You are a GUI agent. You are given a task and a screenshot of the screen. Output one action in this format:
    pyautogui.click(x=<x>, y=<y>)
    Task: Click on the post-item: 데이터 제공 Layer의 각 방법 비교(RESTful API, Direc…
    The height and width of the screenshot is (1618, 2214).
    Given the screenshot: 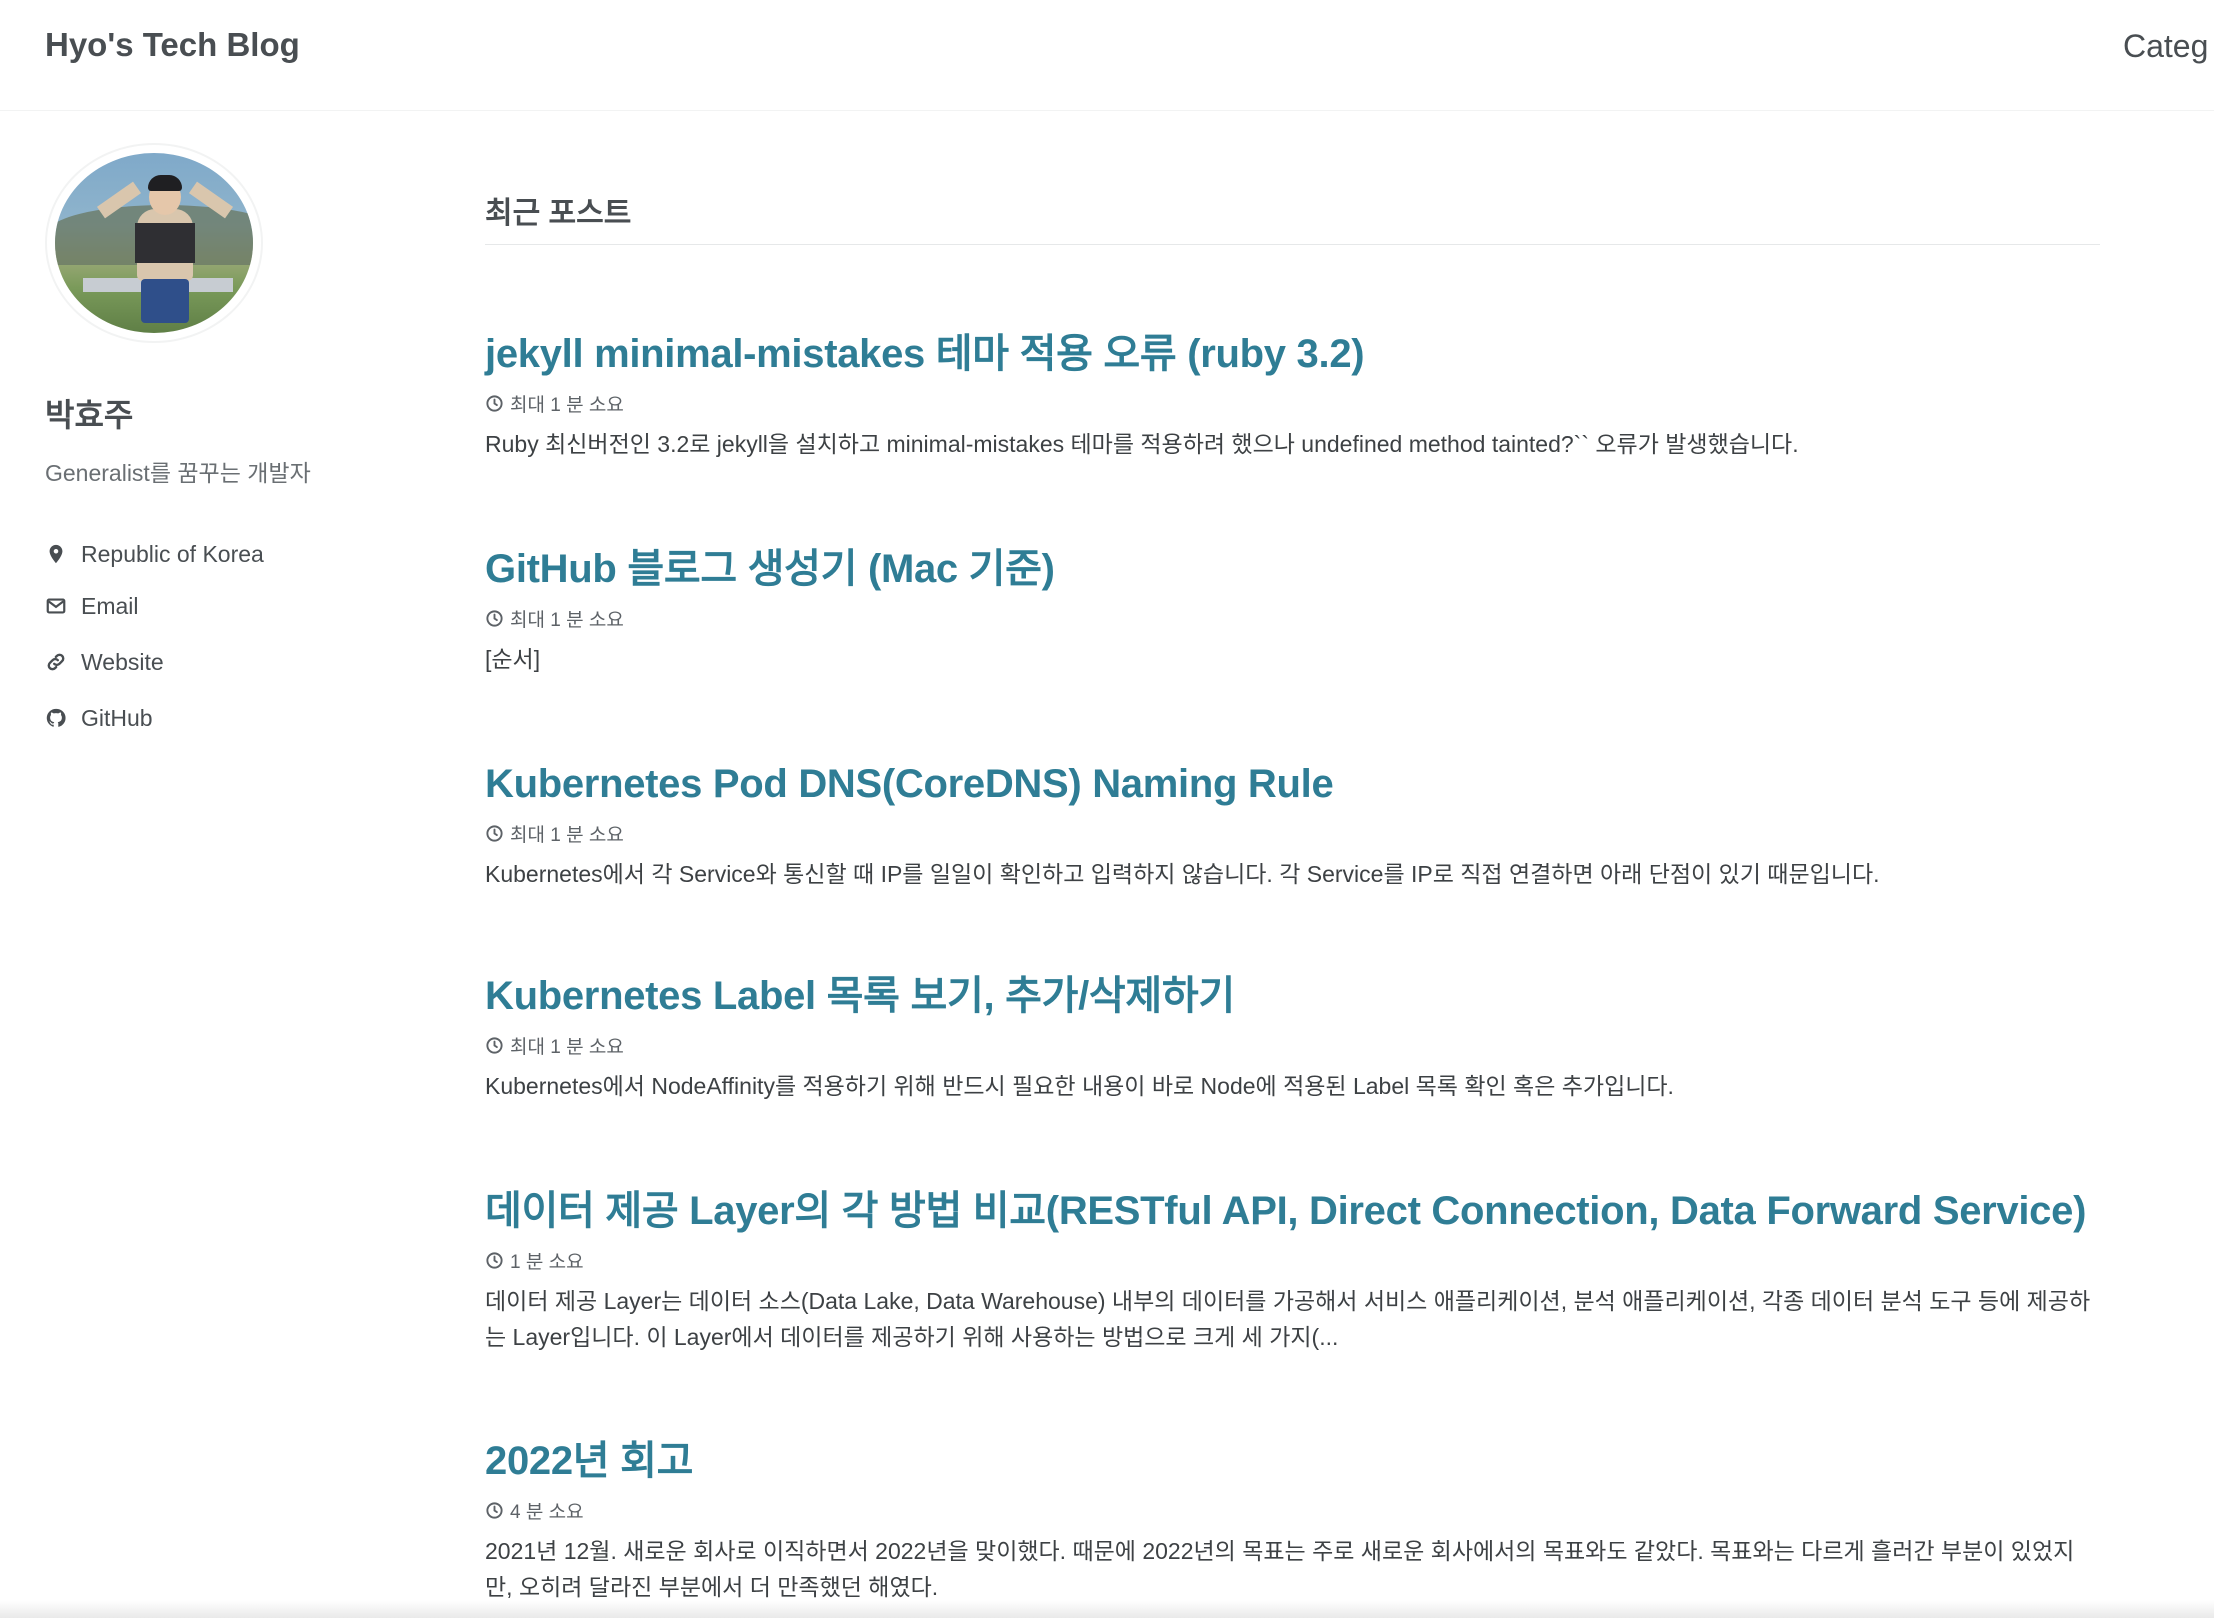 What is the action you would take?
    pyautogui.click(x=1292, y=1270)
    